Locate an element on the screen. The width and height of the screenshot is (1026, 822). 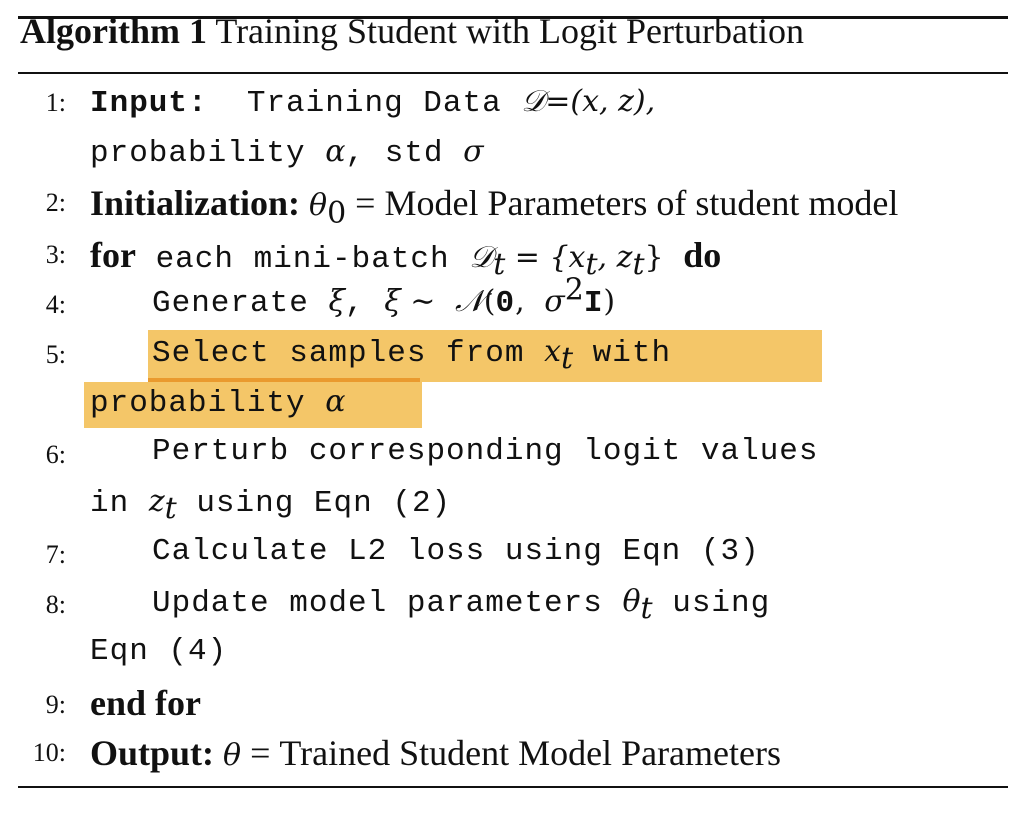
line-text: Update model parameters is located at coordinates (377, 603).